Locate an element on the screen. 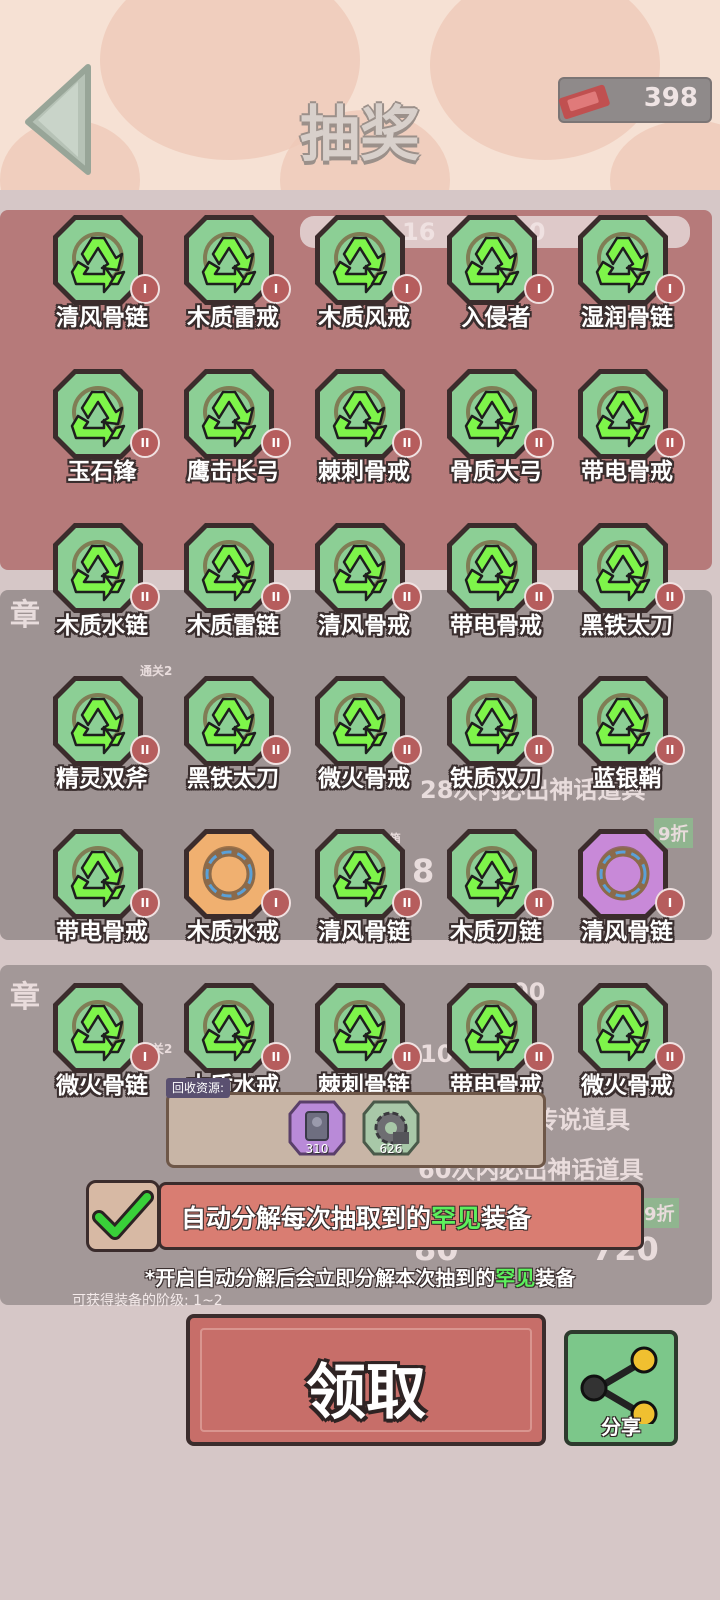 The height and width of the screenshot is (1600, 720). reward-item: I 入侵者 is located at coordinates (496, 283).